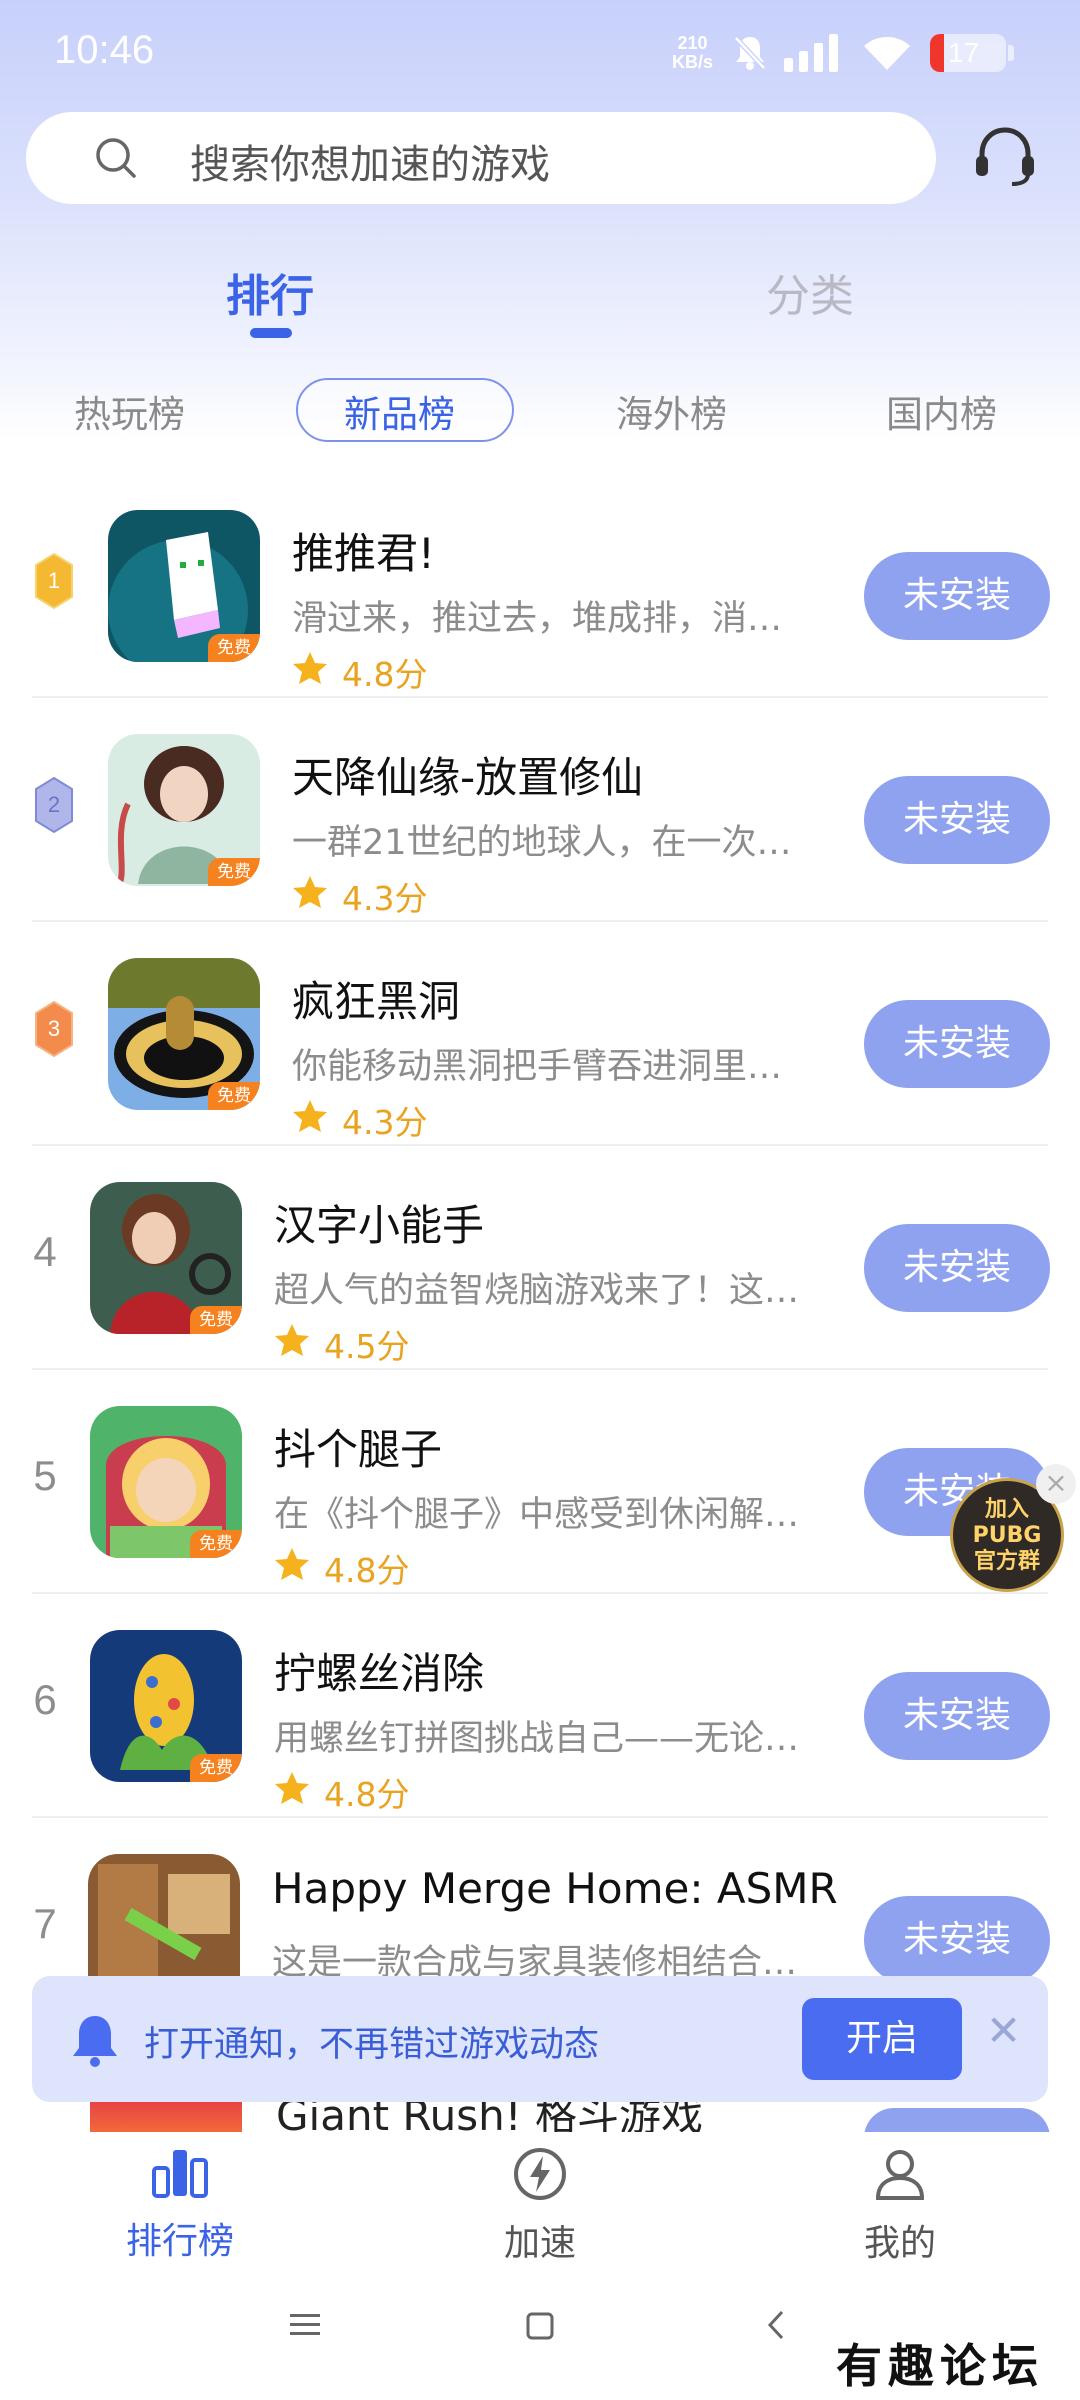 This screenshot has height=2400, width=1080. Describe the element at coordinates (363, 553) in the screenshot. I see `app-name: 推推君!` at that location.